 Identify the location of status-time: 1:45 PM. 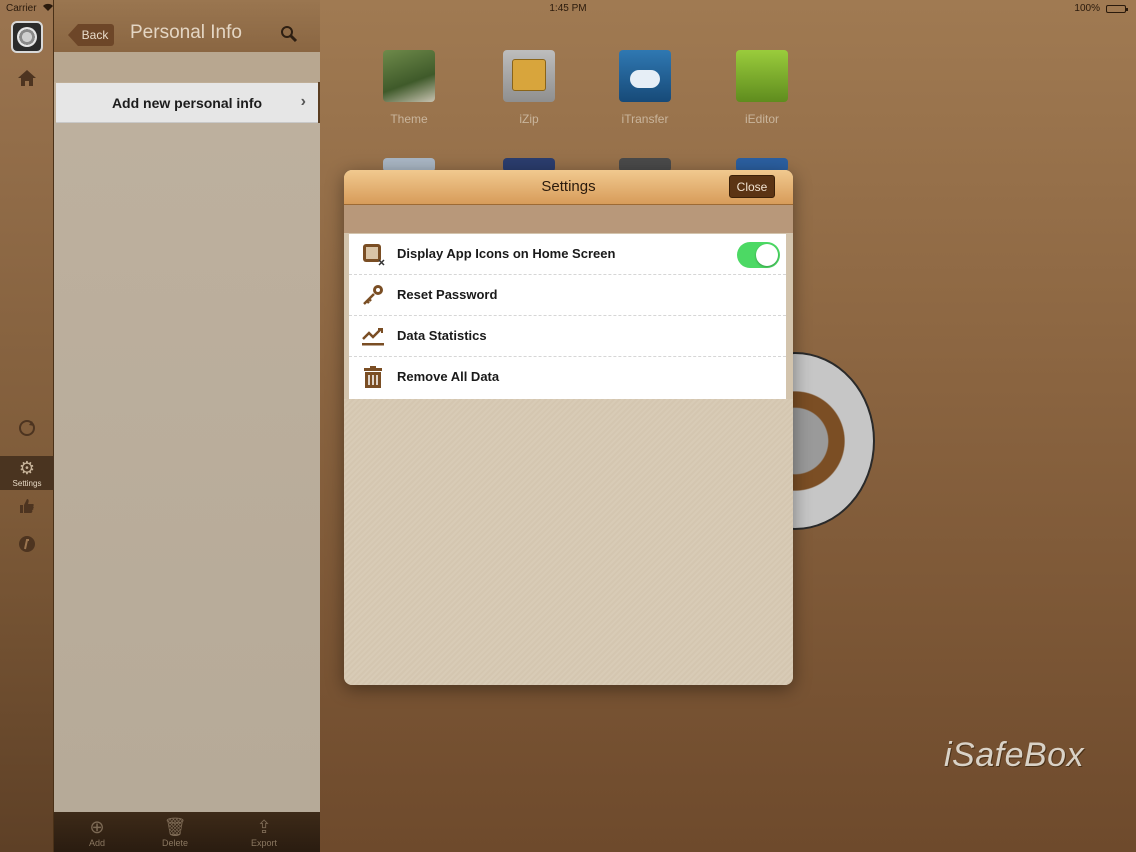
(568, 8).